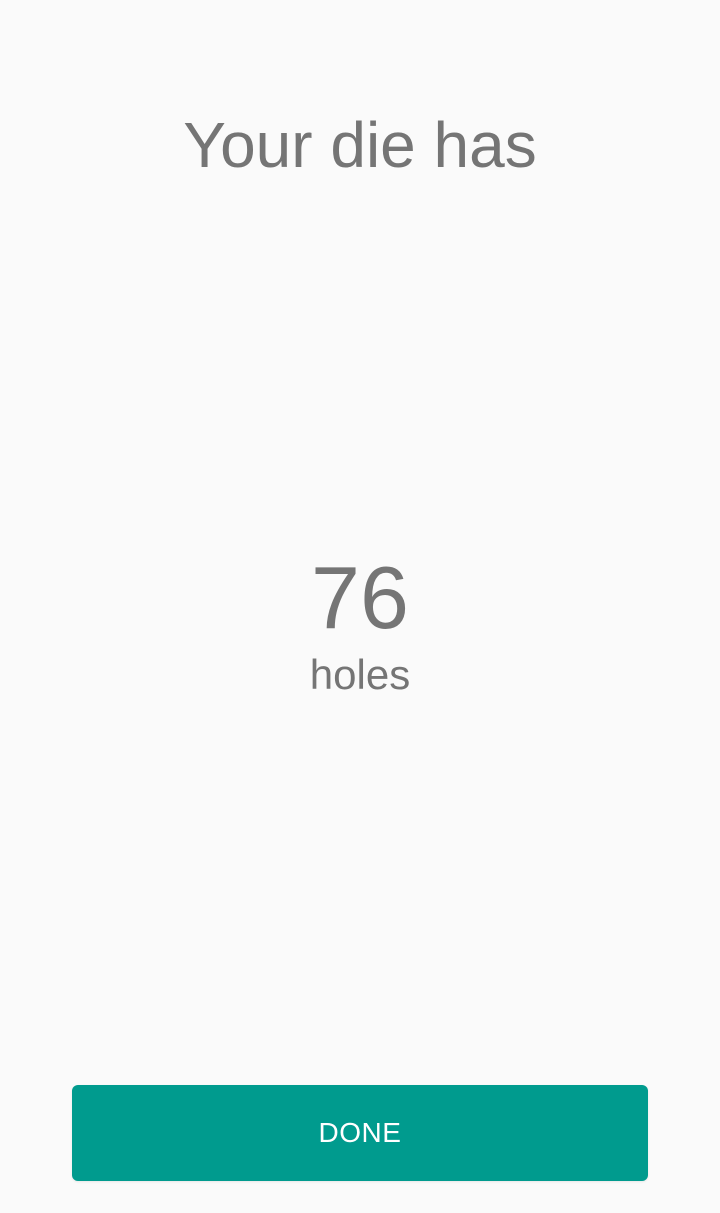 The height and width of the screenshot is (1213, 720). What do you see at coordinates (360, 1133) in the screenshot?
I see `done-button: DONE` at bounding box center [360, 1133].